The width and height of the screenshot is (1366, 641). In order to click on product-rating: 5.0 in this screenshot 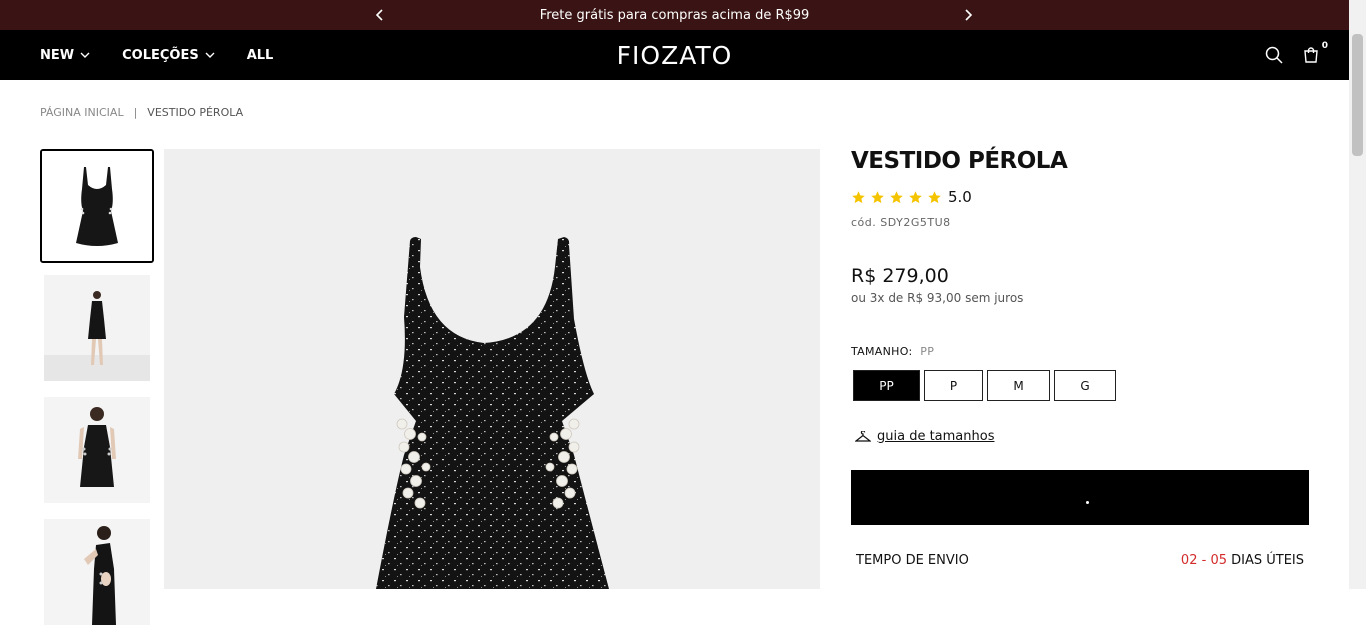, I will do `click(1080, 197)`.